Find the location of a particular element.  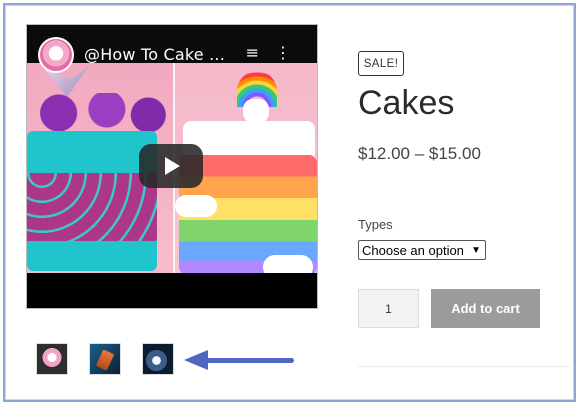

types-select-value: Choose an option is located at coordinates (413, 250).